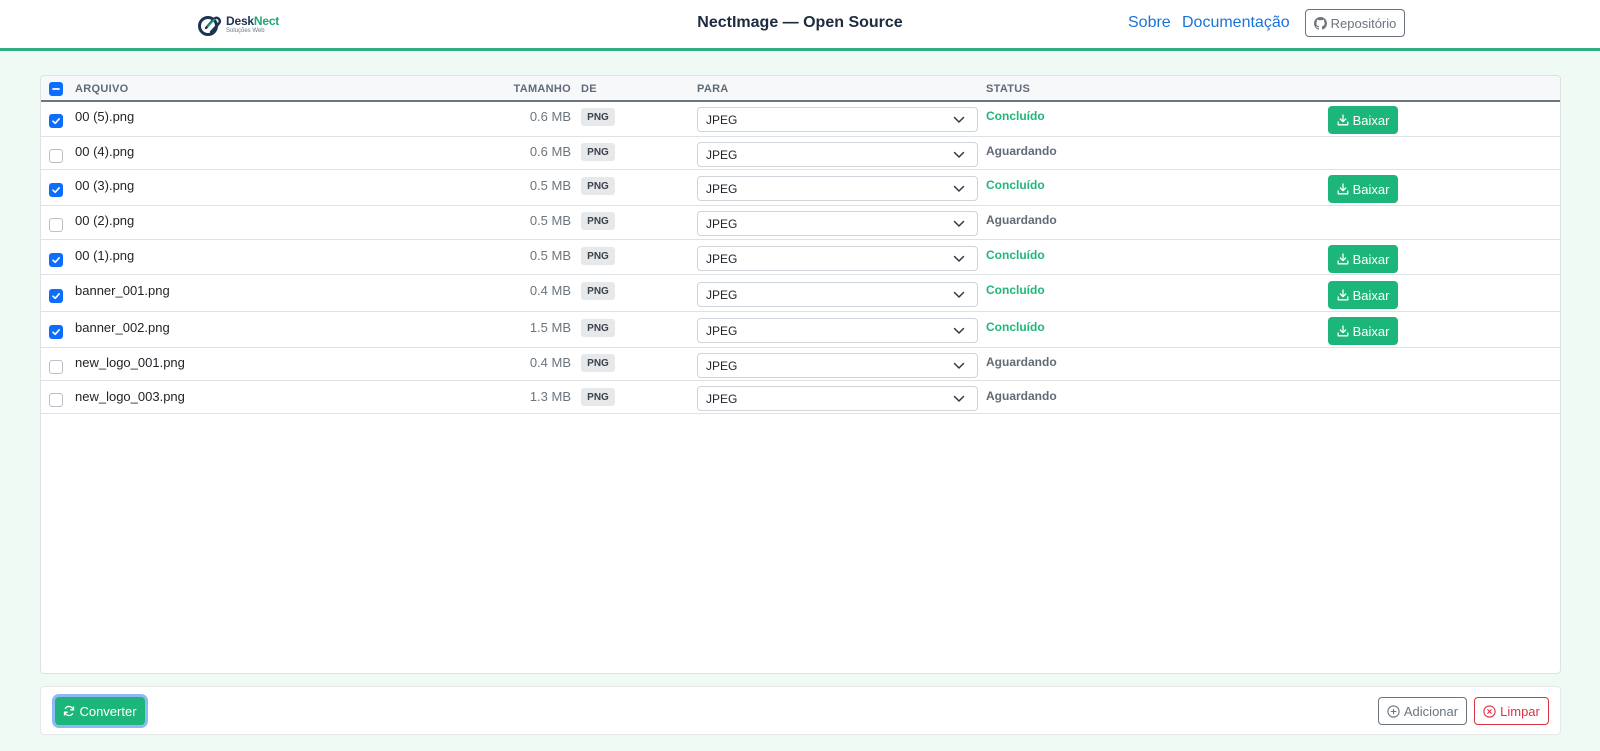  What do you see at coordinates (130, 362) in the screenshot?
I see `file-name: new_logo_001.png` at bounding box center [130, 362].